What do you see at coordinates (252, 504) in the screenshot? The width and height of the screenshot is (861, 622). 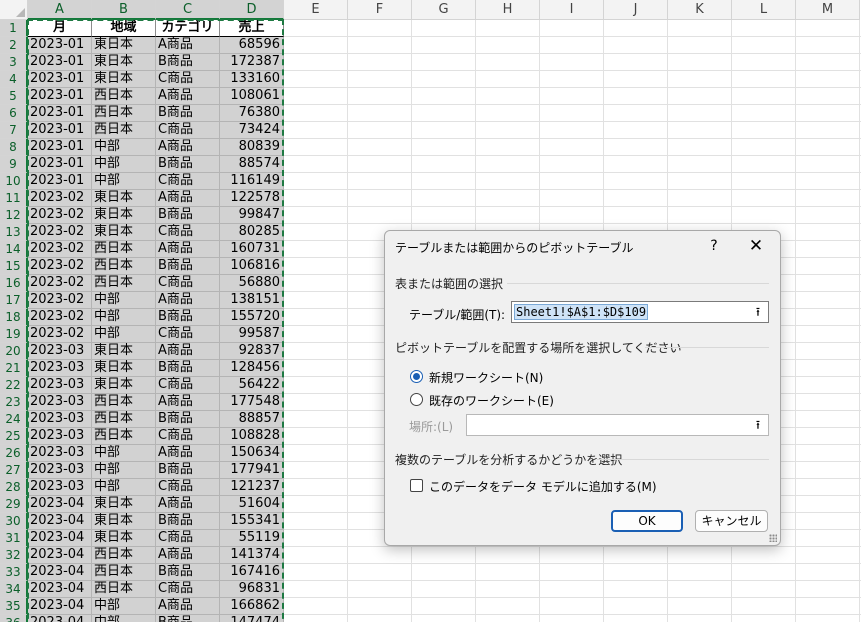 I see `table-cell: 51604` at bounding box center [252, 504].